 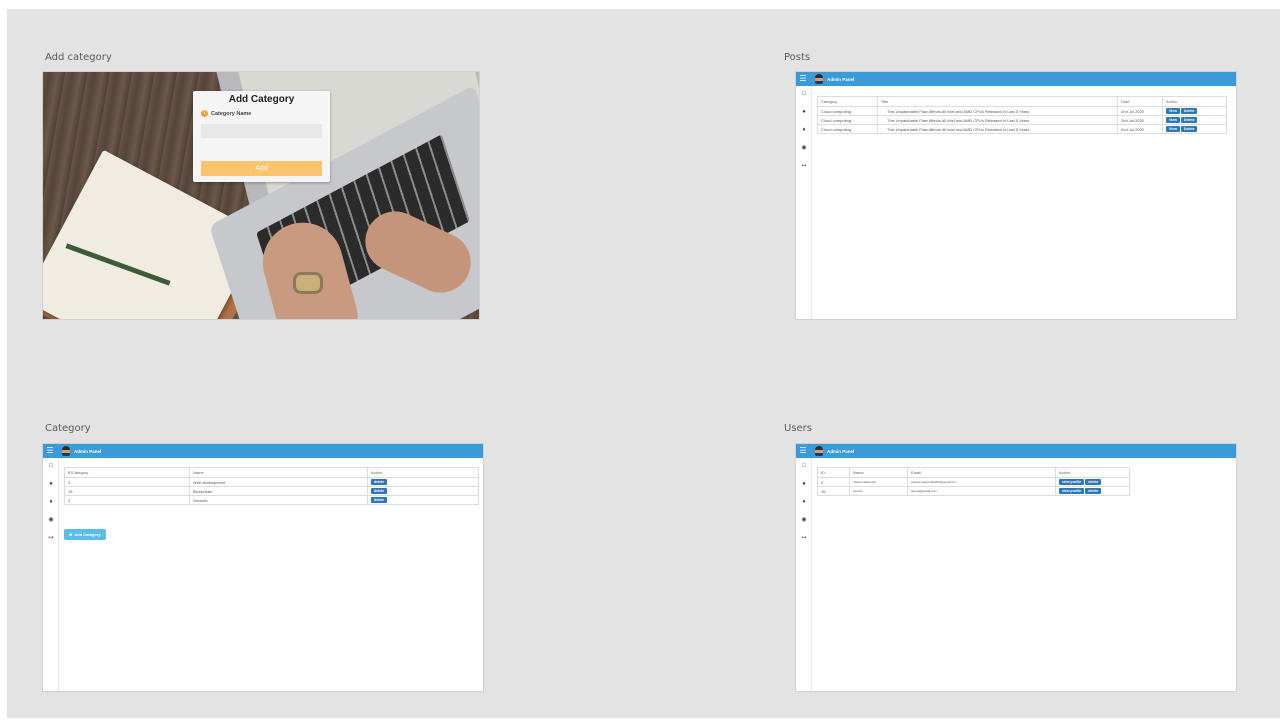 I want to click on frame-label-users: Users, so click(x=798, y=428).